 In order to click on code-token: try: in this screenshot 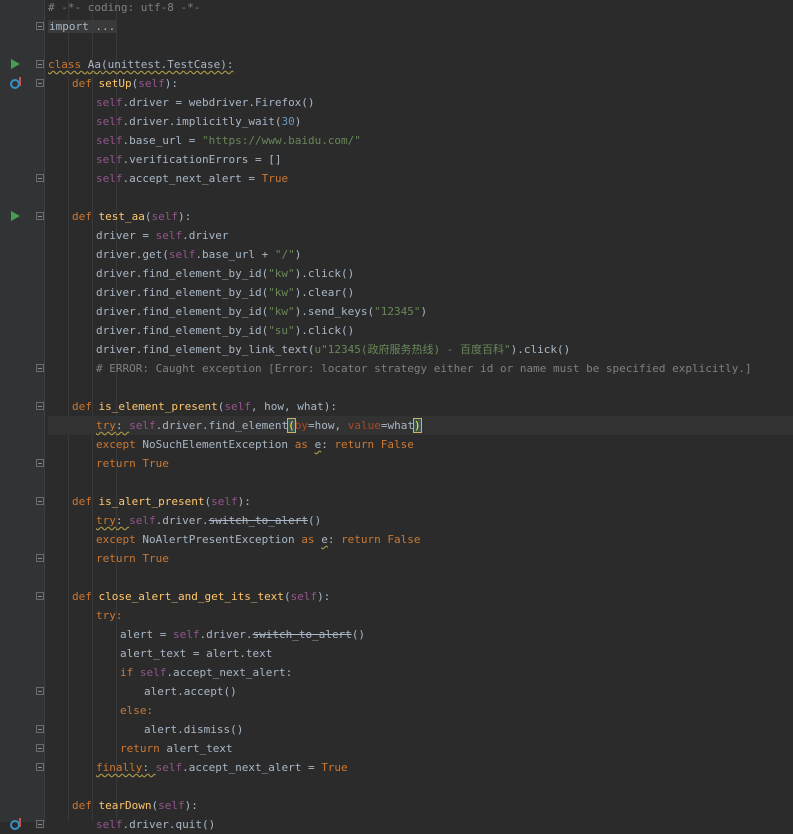, I will do `click(109, 615)`.